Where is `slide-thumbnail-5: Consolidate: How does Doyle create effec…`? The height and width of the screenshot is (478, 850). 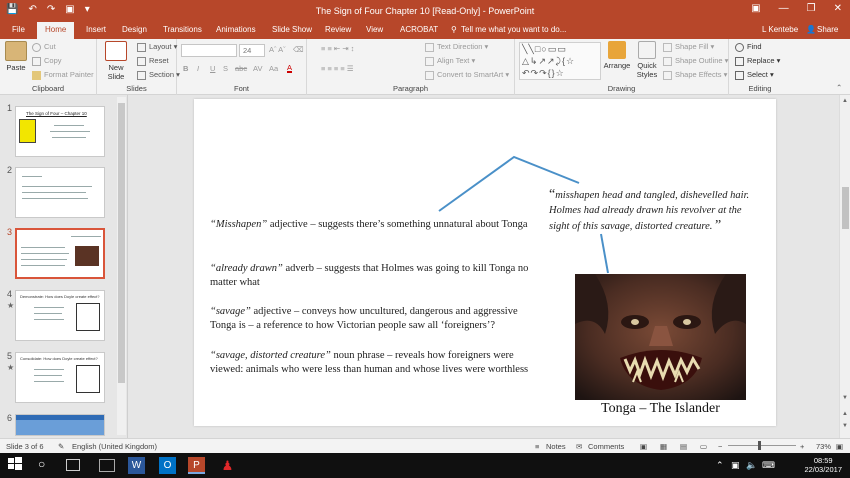
slide-thumbnail-5: Consolidate: How does Doyle create effec… is located at coordinates (60, 377).